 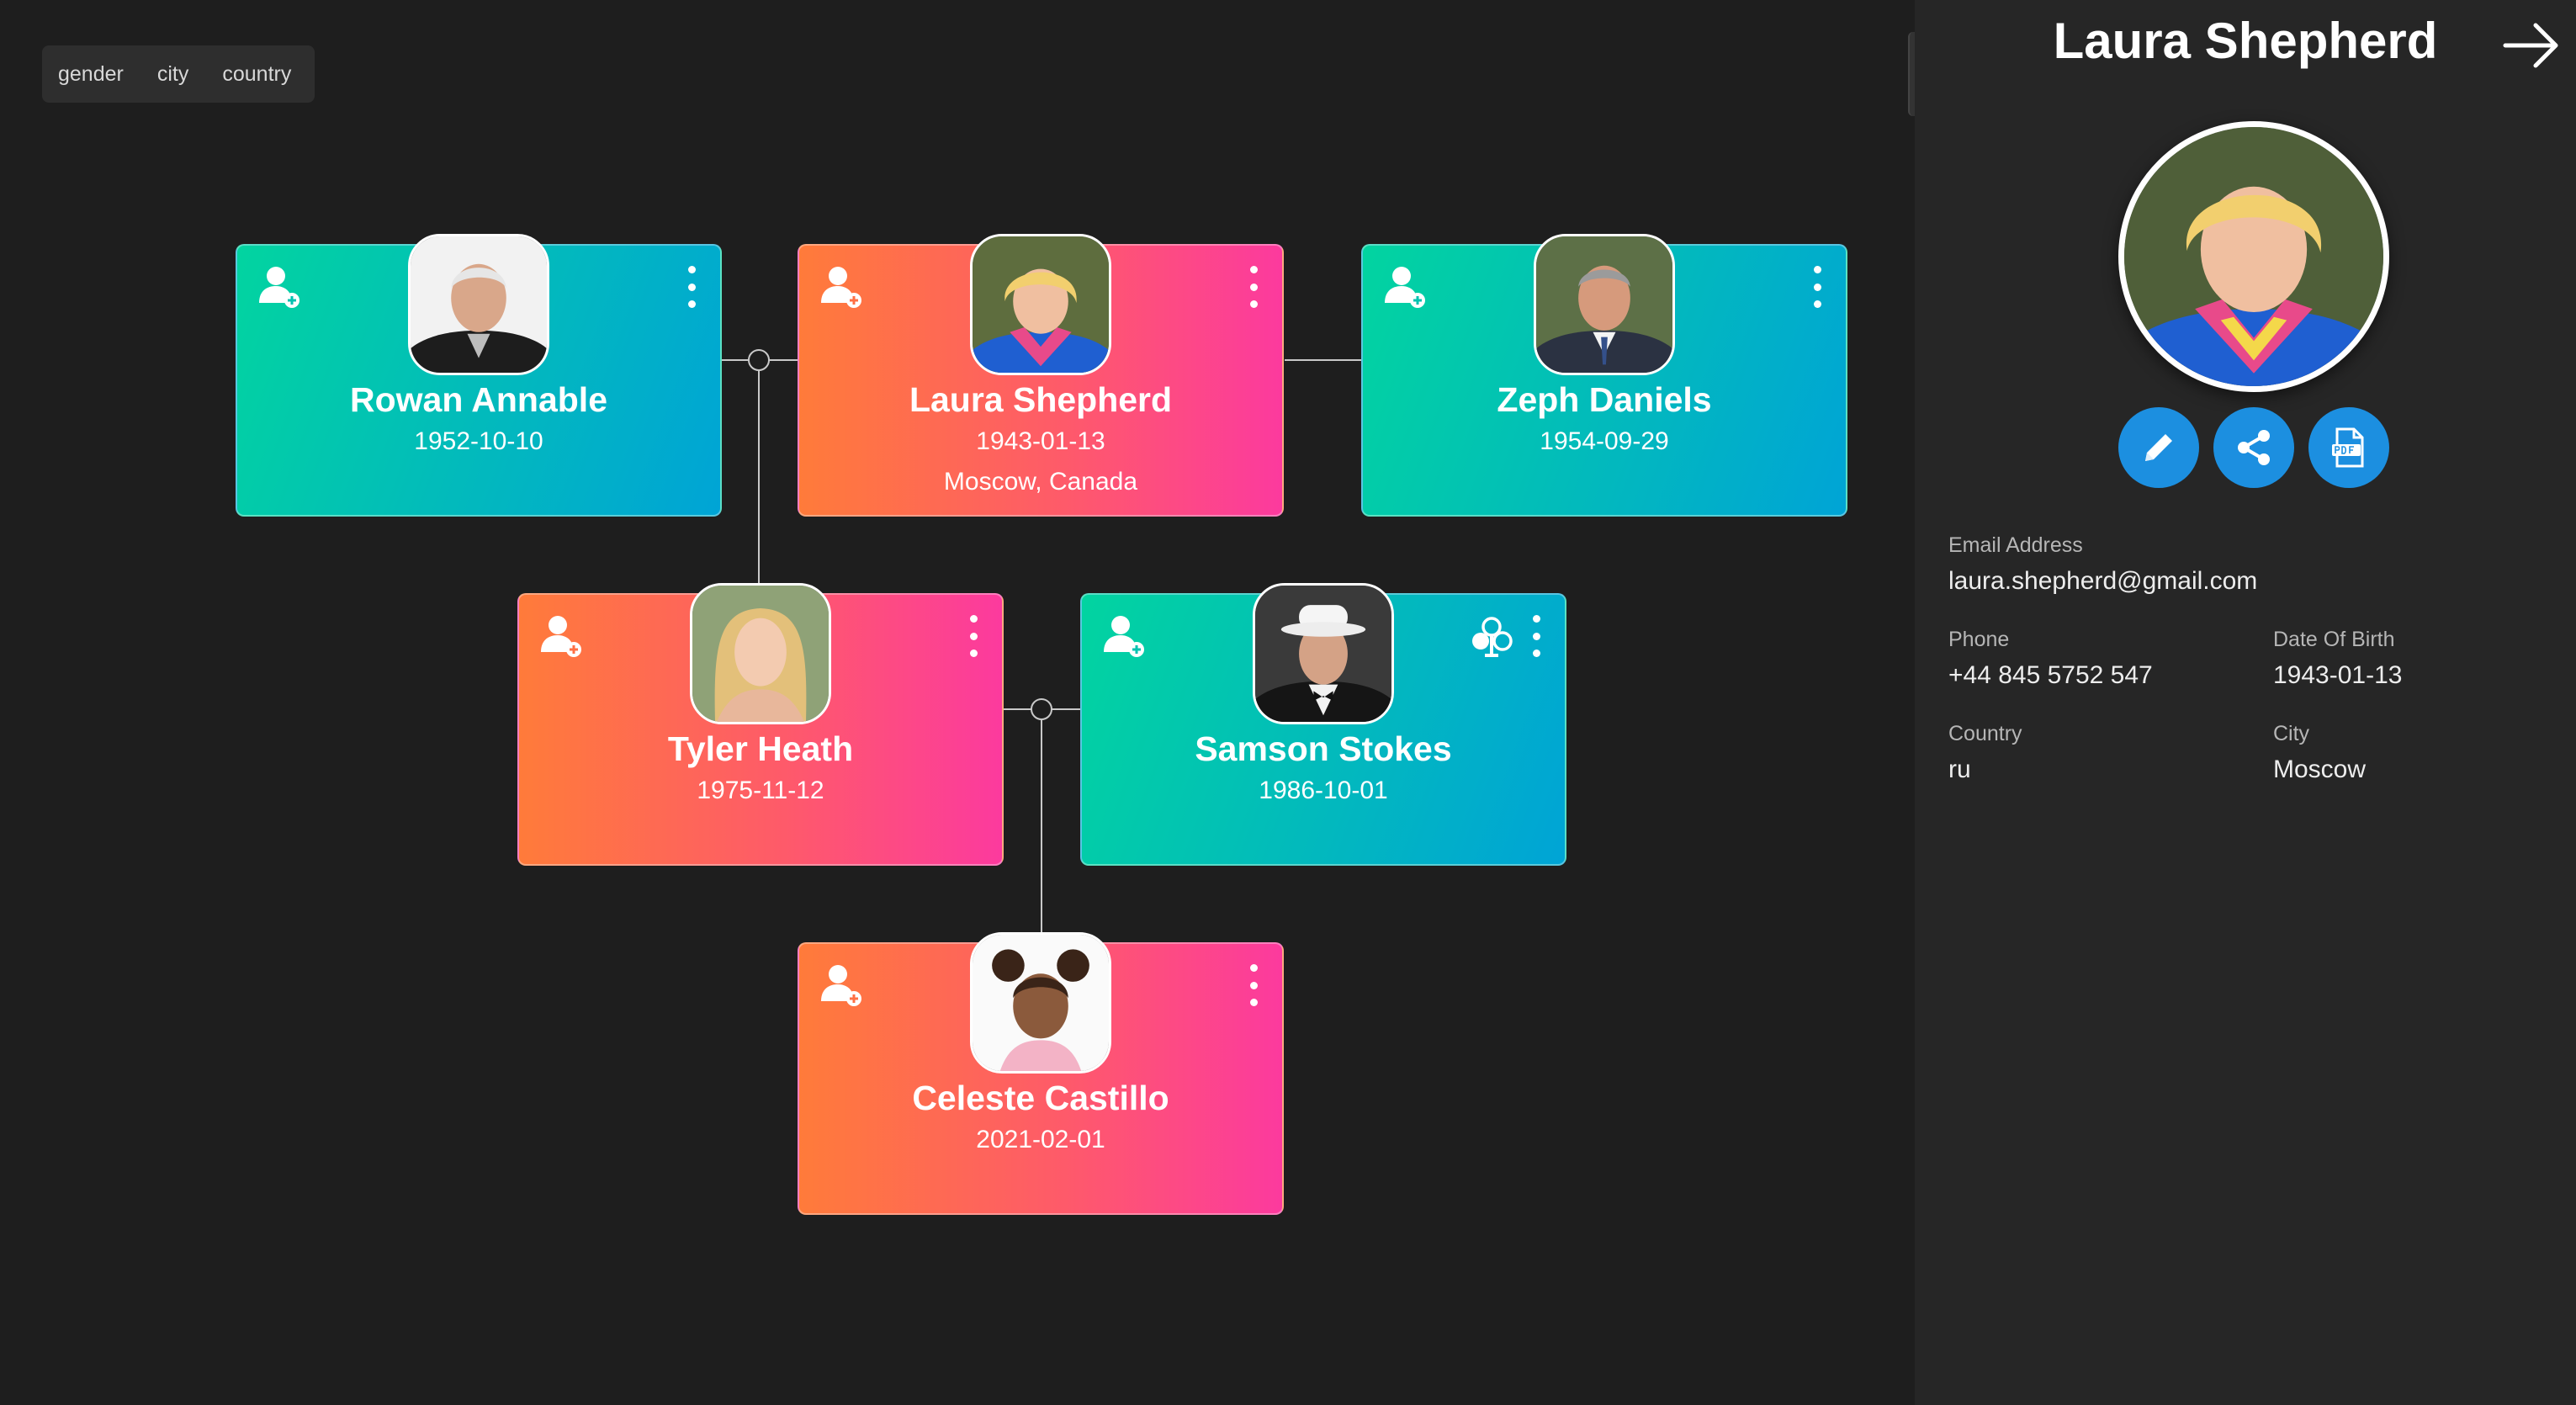 I want to click on person-card-tyler-heath: Tyler Heath 1975-11-12, so click(x=760, y=724).